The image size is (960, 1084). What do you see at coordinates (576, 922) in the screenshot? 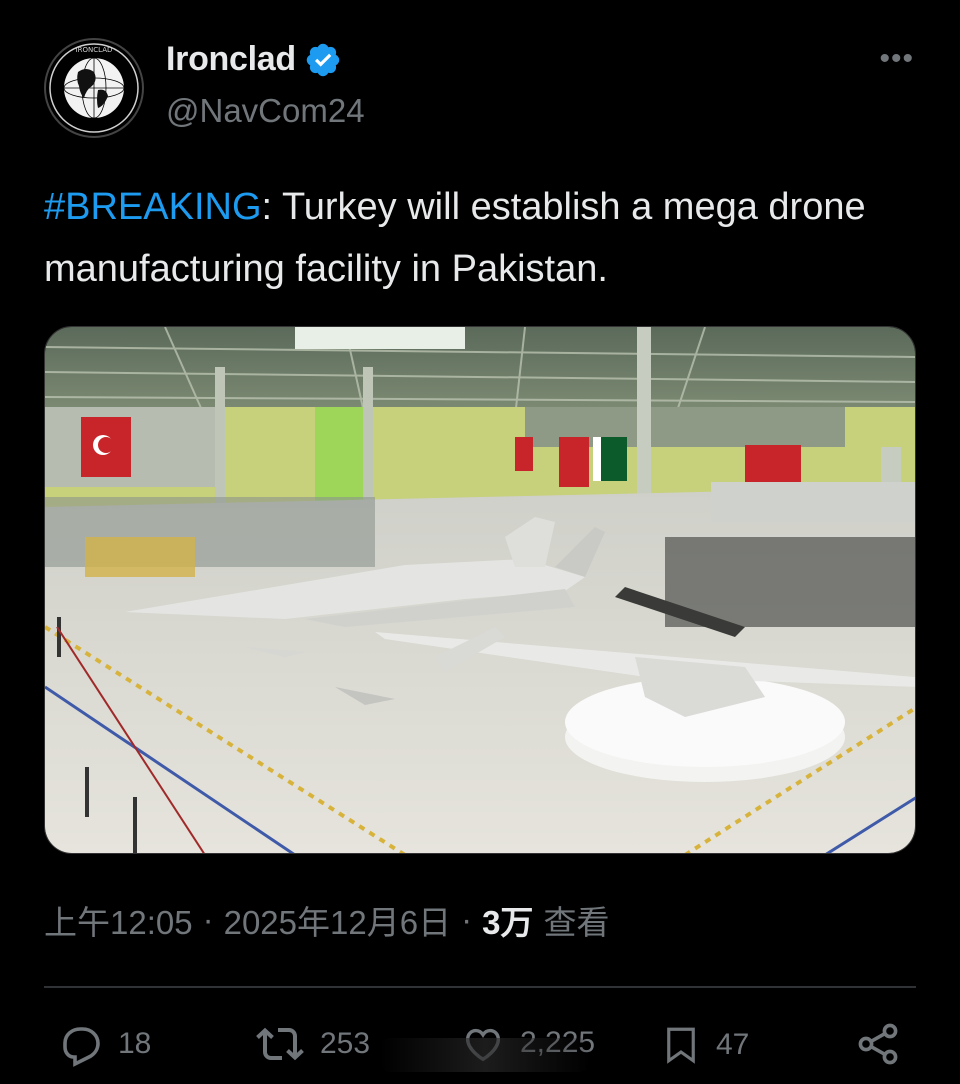
I see `views-label: 查看` at bounding box center [576, 922].